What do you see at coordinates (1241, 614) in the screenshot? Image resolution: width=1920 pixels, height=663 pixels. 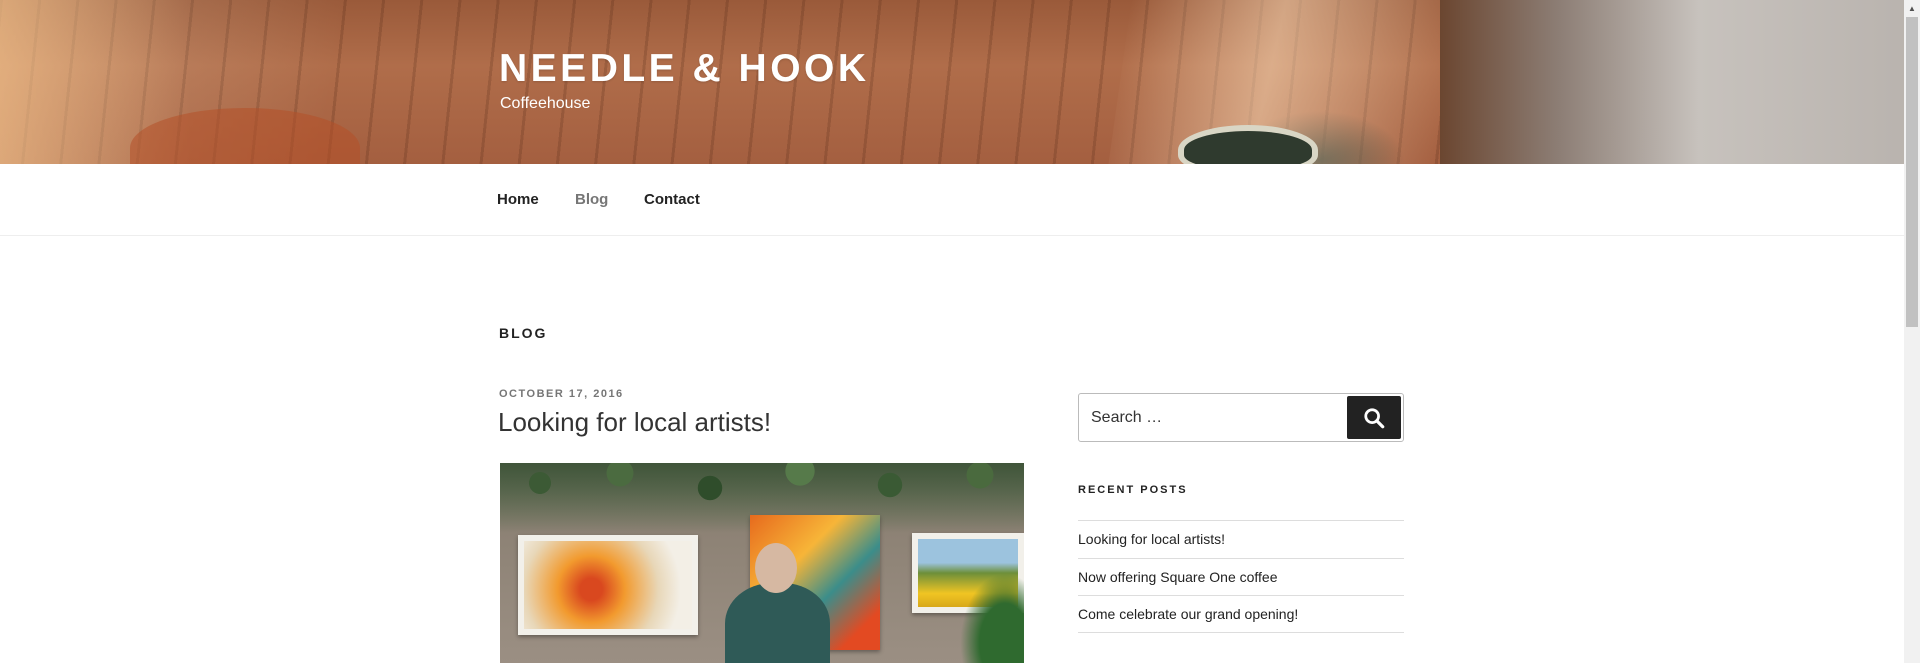 I see `recent-post-link: Come celebrate our grand opening!` at bounding box center [1241, 614].